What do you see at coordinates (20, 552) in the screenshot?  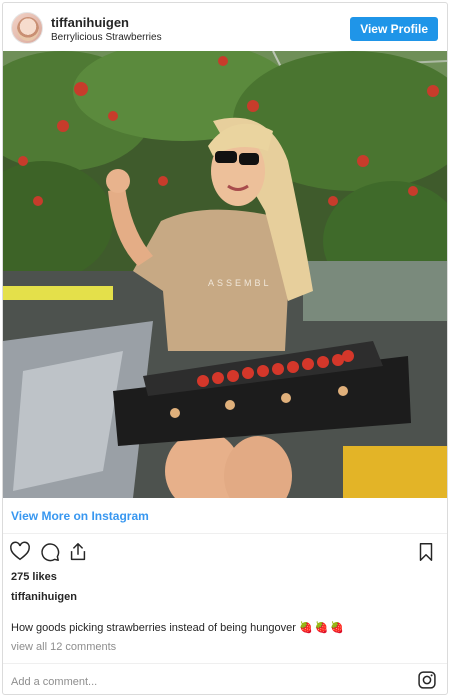 I see `heart-icon` at bounding box center [20, 552].